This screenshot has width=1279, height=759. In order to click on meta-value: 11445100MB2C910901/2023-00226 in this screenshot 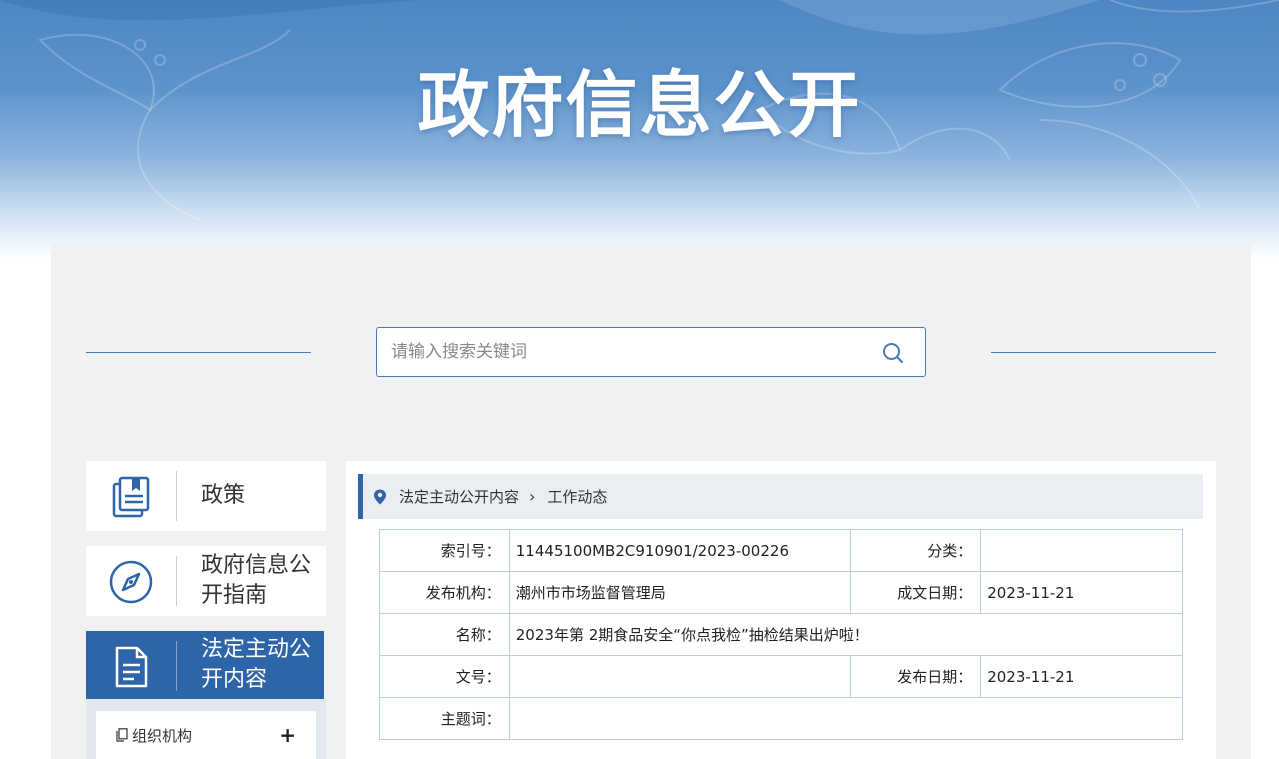, I will do `click(680, 550)`.